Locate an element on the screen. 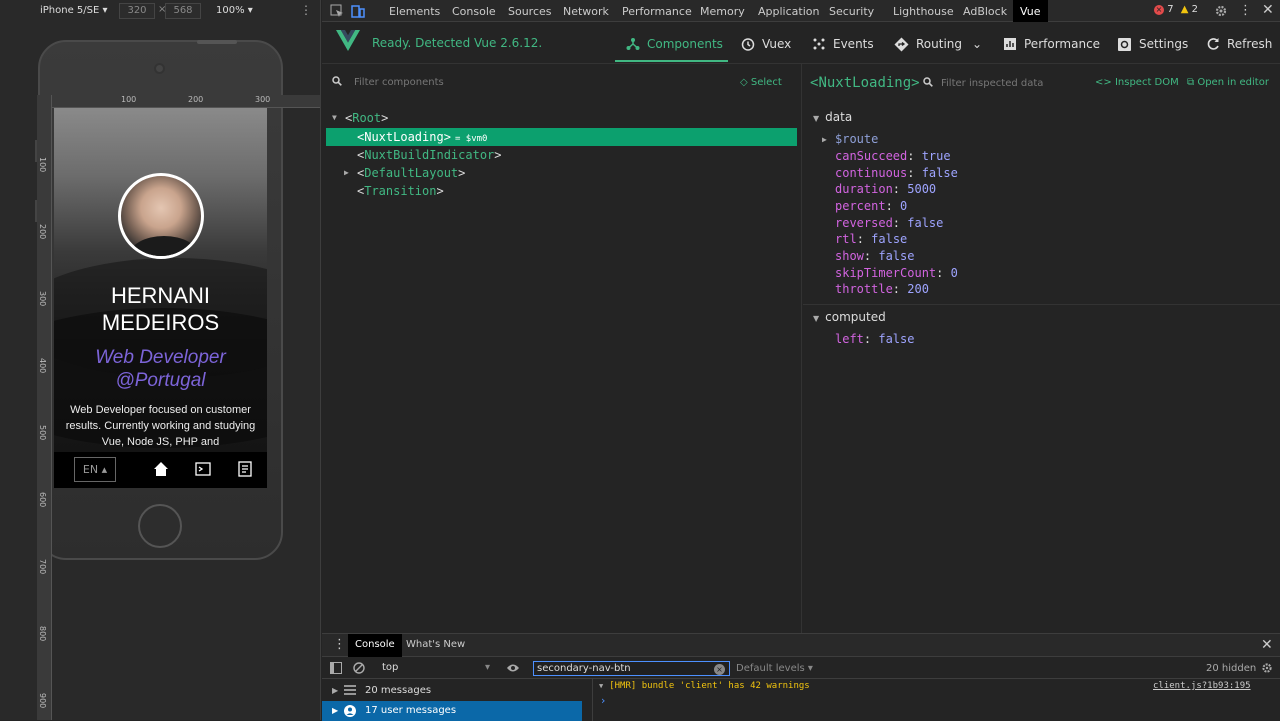 This screenshot has height=721, width=1280. ruler-label: 300 is located at coordinates (42, 299).